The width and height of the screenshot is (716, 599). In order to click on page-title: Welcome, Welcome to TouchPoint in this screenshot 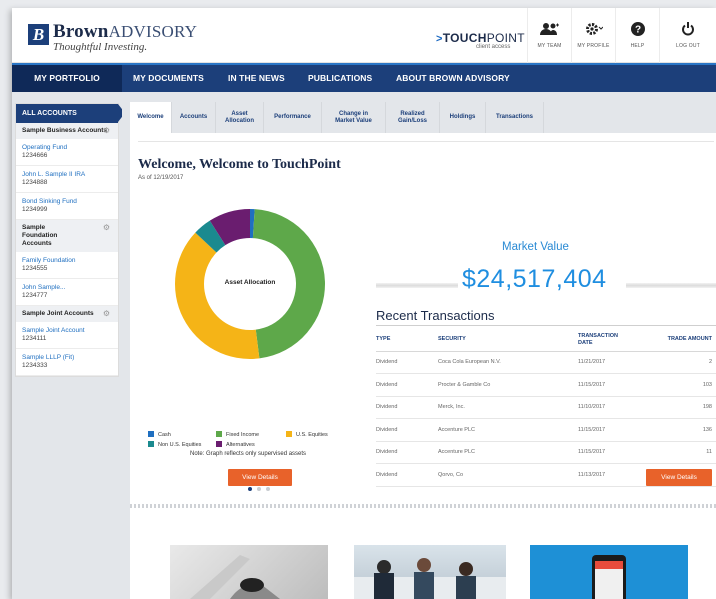, I will do `click(239, 164)`.